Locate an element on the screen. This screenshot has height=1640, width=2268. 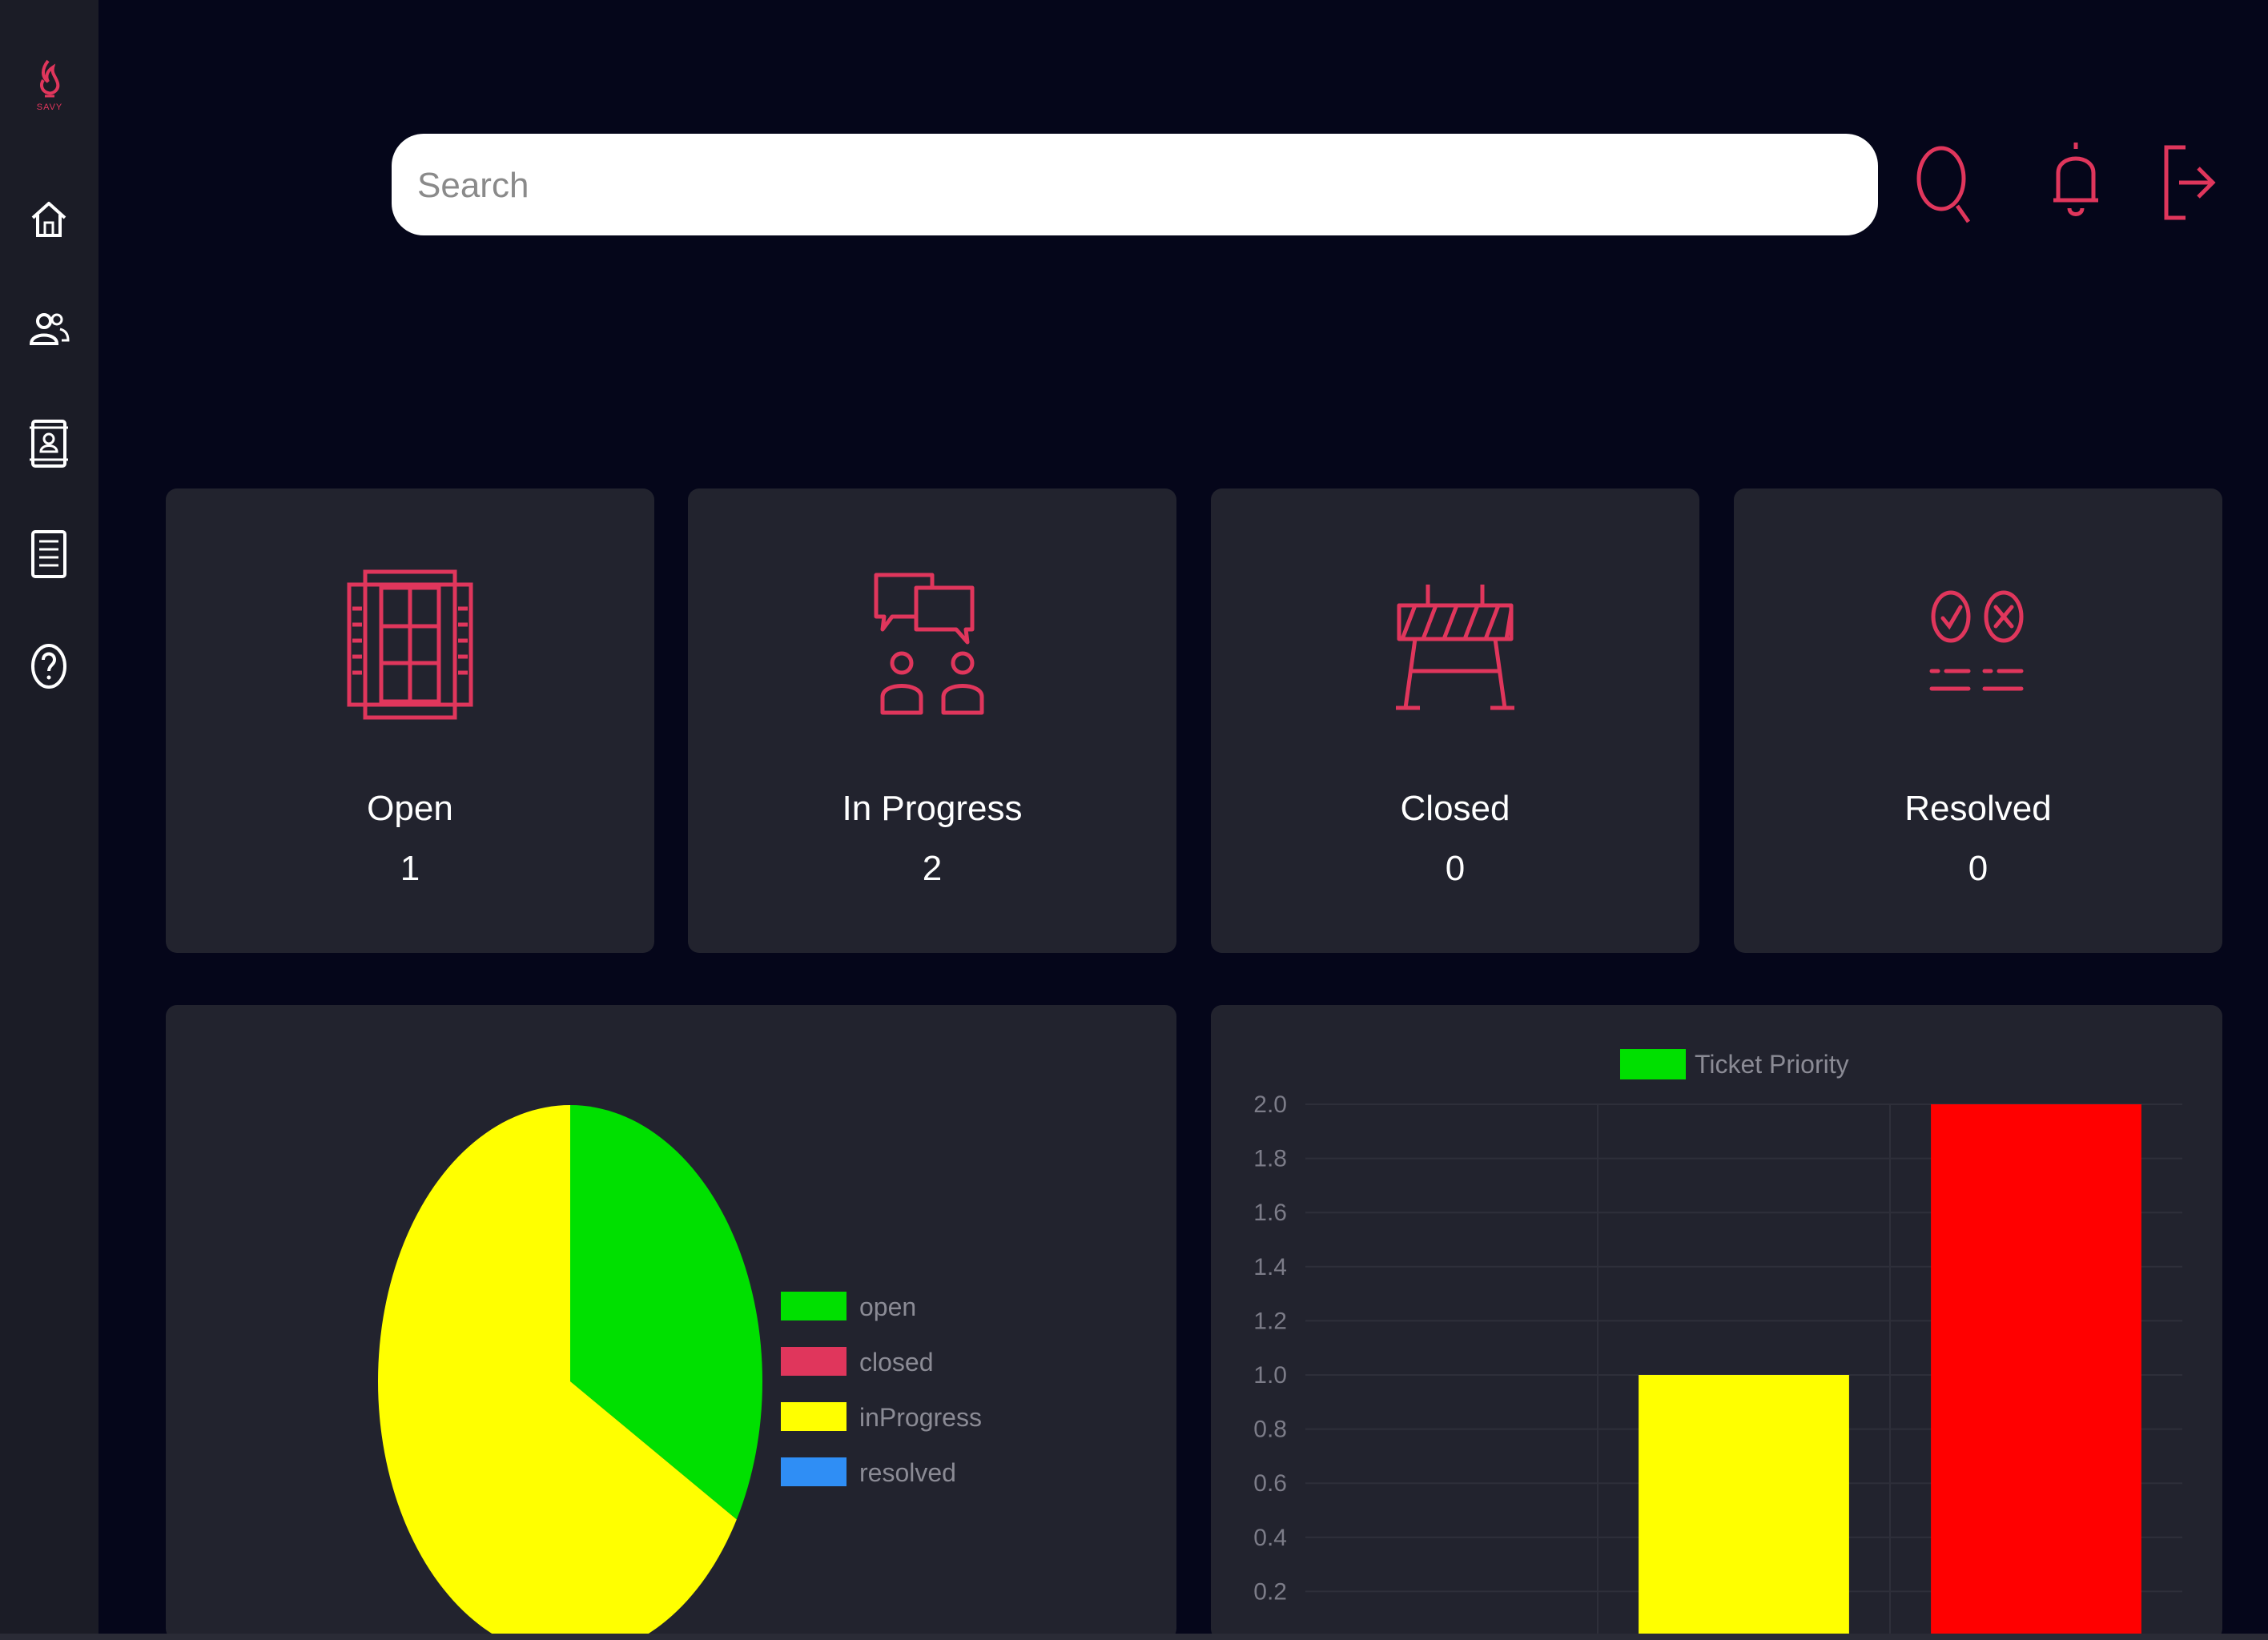
legend-swatch-resolved is located at coordinates (813, 1471).